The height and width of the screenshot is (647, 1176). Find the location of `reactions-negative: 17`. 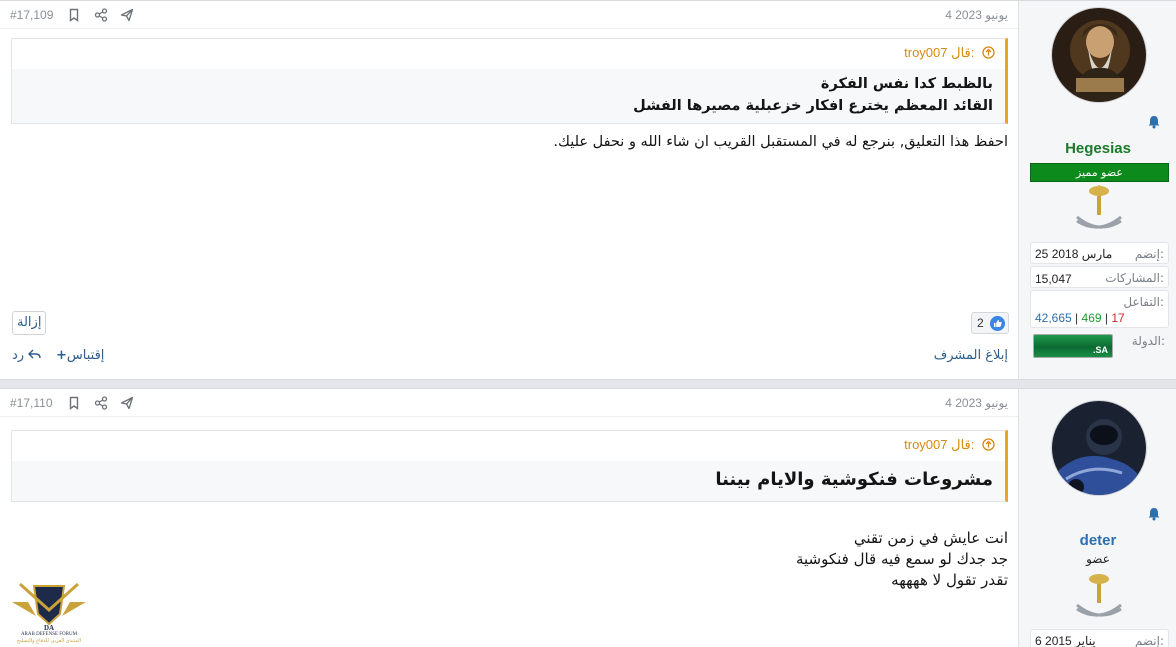

reactions-negative: 17 is located at coordinates (1118, 318).